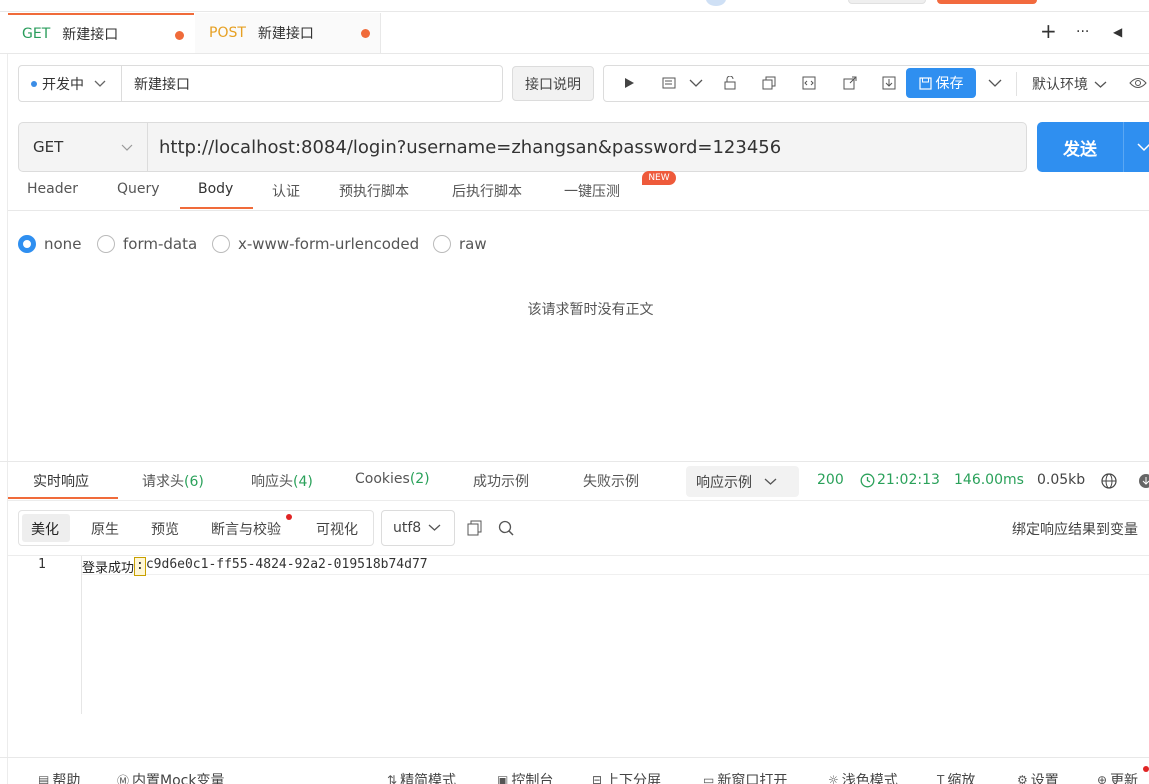 This screenshot has width=1149, height=784. What do you see at coordinates (374, 191) in the screenshot?
I see `tab-pre-script: 预执行脚本` at bounding box center [374, 191].